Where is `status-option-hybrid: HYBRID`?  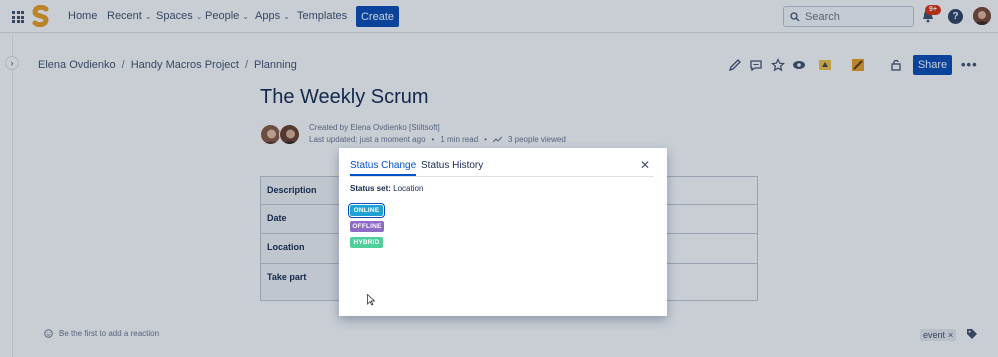
status-option-hybrid: HYBRID is located at coordinates (366, 242).